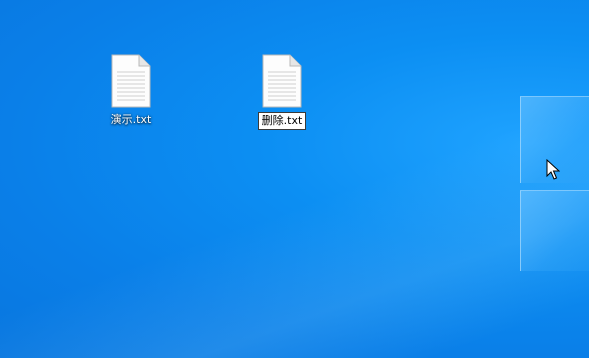 The image size is (589, 358). I want to click on desktop-icon-delete-txt: 删除.txt, so click(282, 92).